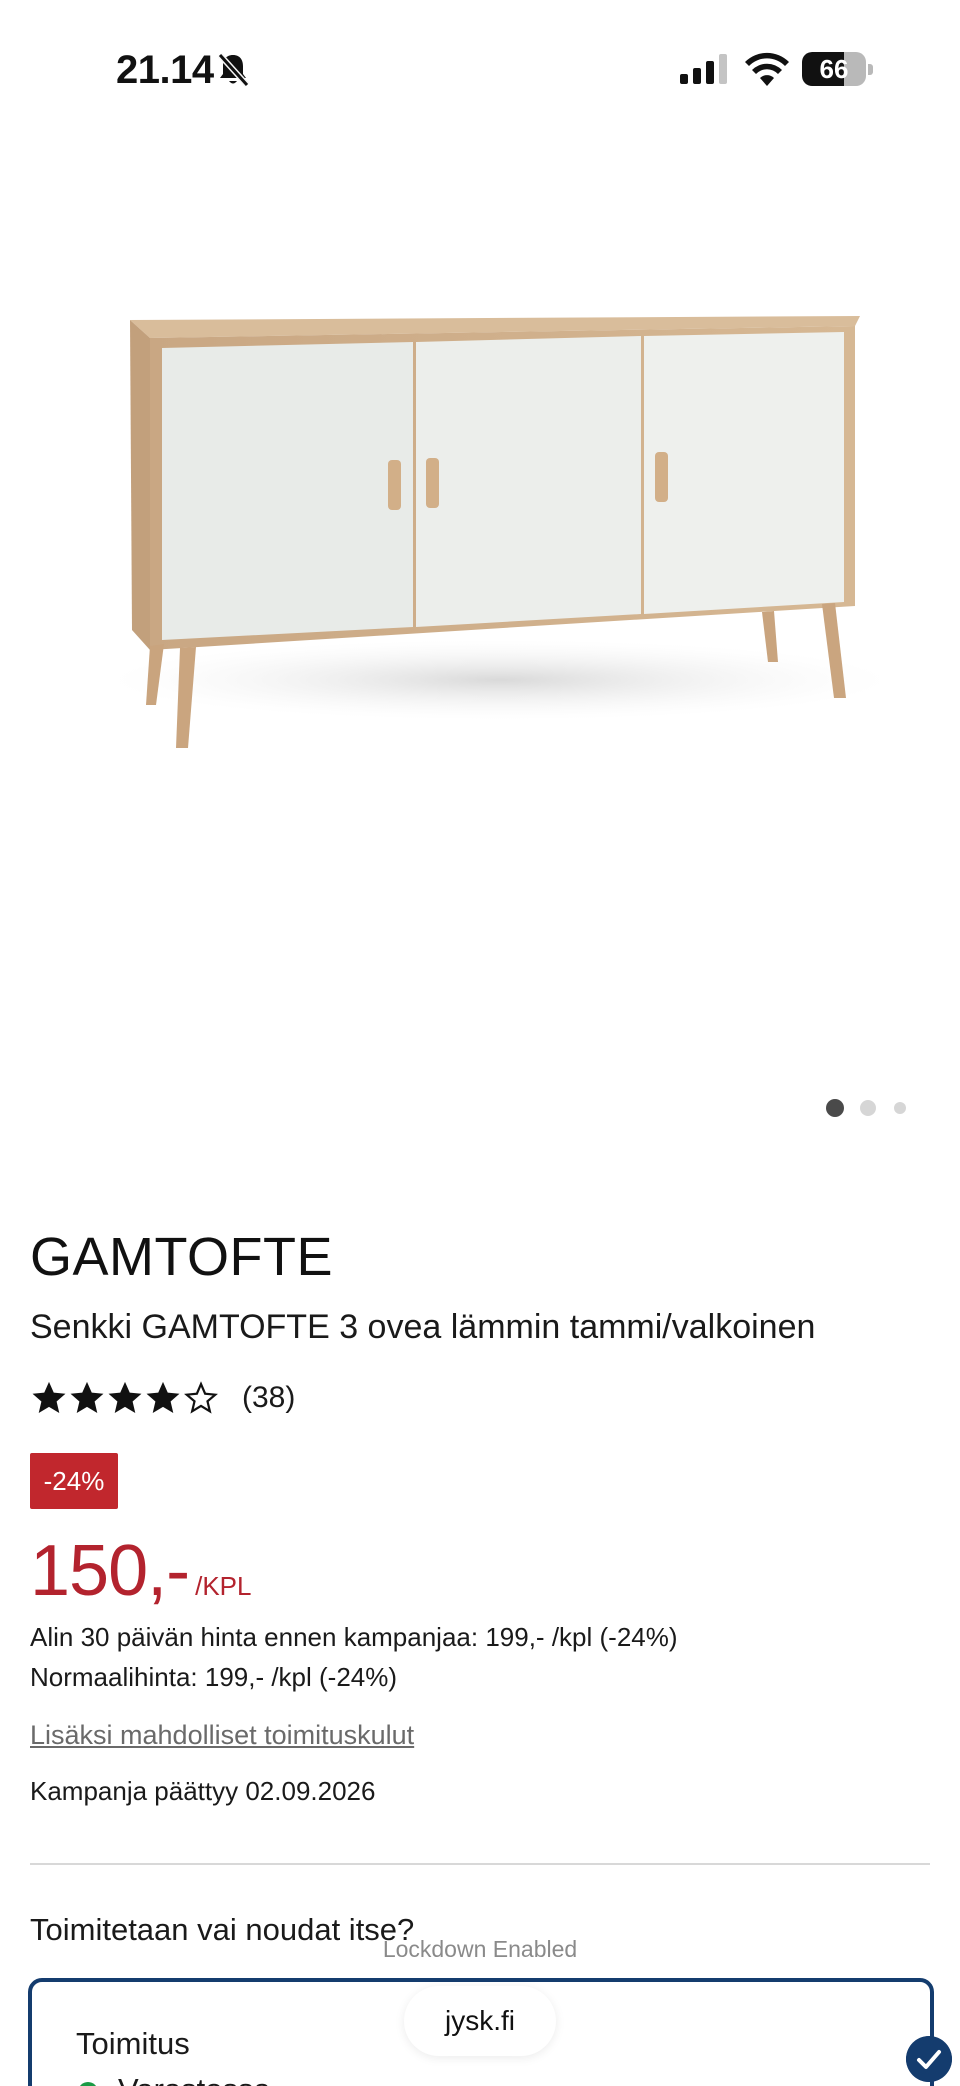 This screenshot has height=2086, width=960. Describe the element at coordinates (480, 70) in the screenshot. I see `status-bar: 21.14 66` at that location.